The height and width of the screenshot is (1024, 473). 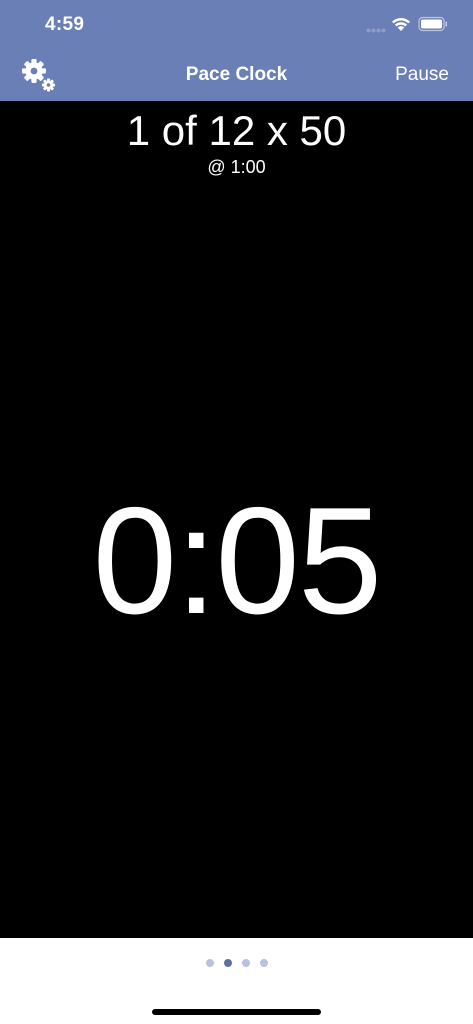 I want to click on cellular-signal-icon, so click(x=376, y=30).